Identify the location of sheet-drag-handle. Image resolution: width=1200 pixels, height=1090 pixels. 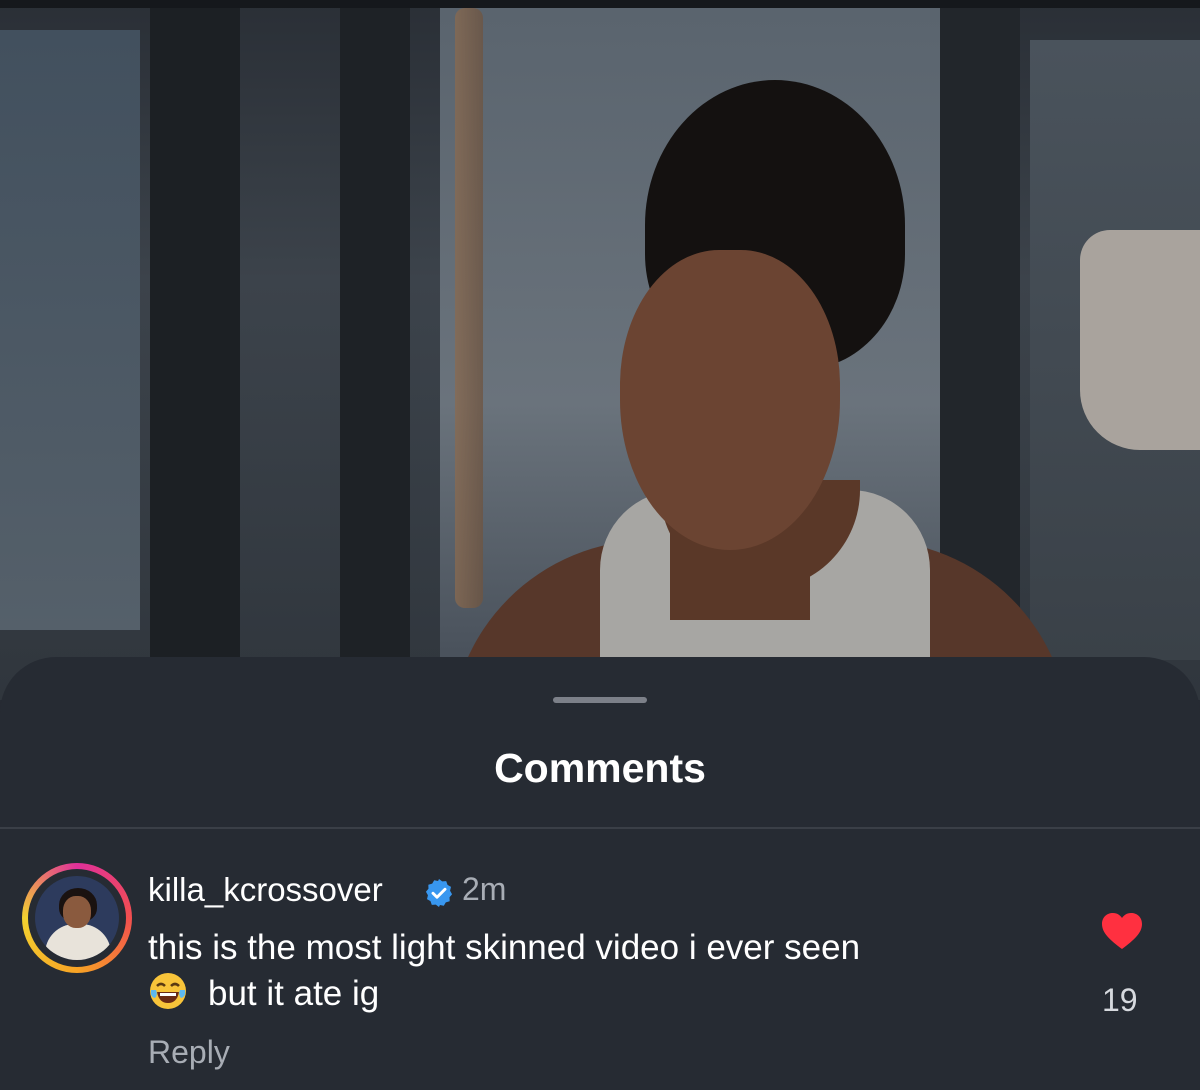
(600, 700).